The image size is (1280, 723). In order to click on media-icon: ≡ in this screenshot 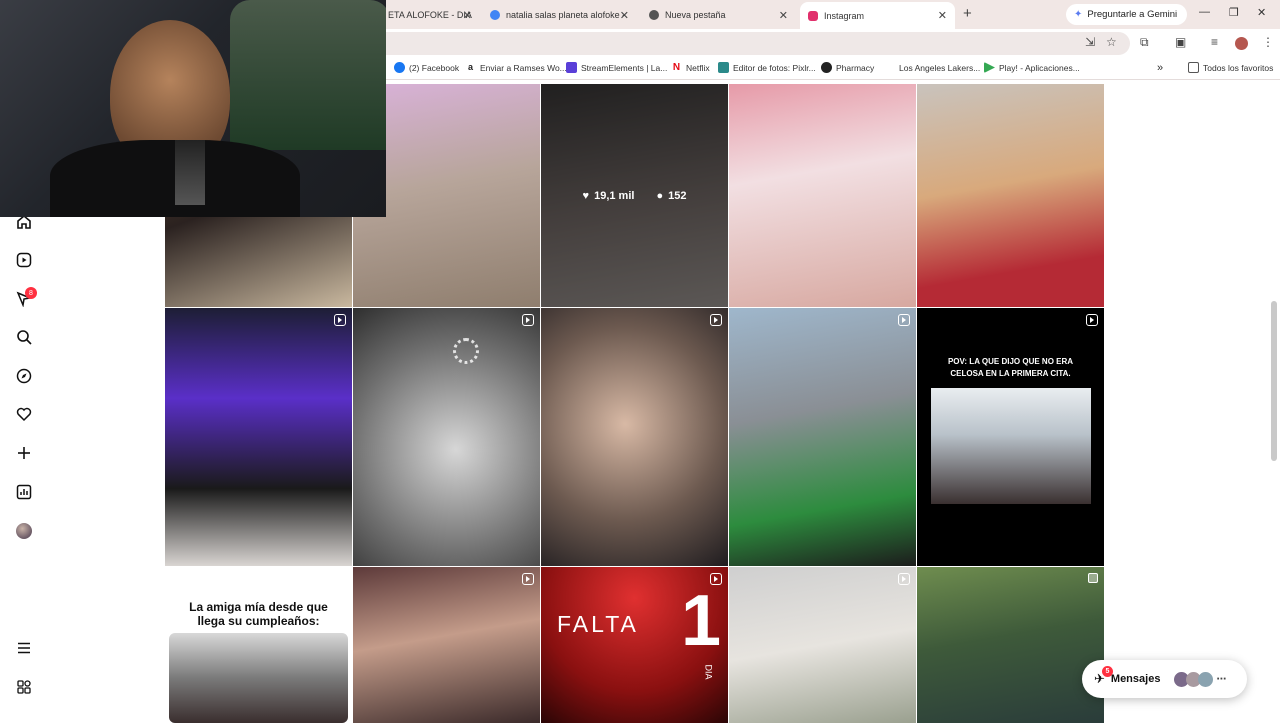, I will do `click(1214, 42)`.